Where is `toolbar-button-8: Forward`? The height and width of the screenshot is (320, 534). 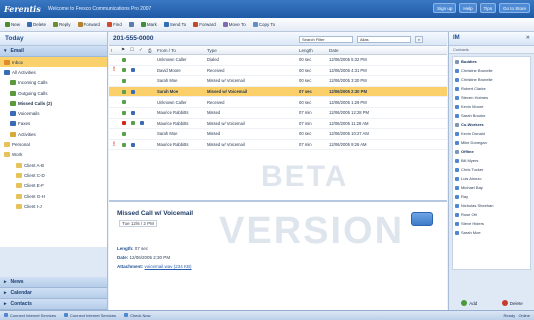
toolbar-button-8: Forward is located at coordinates (204, 25).